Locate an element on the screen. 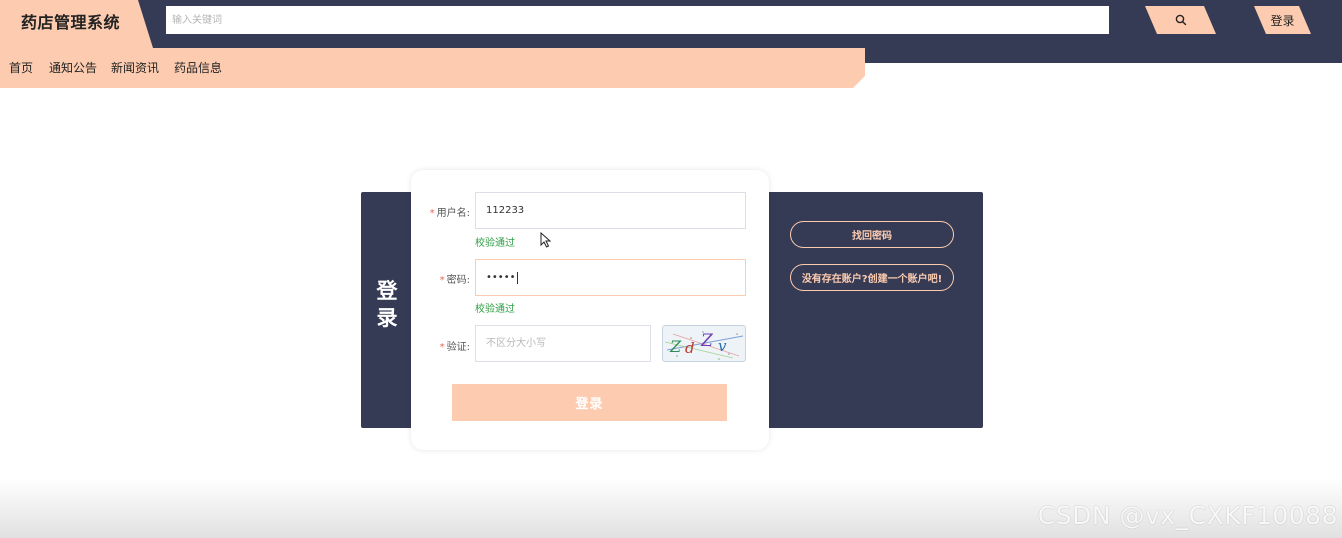 This screenshot has width=1342, height=538. login-title-text: 登录 is located at coordinates (387, 304).